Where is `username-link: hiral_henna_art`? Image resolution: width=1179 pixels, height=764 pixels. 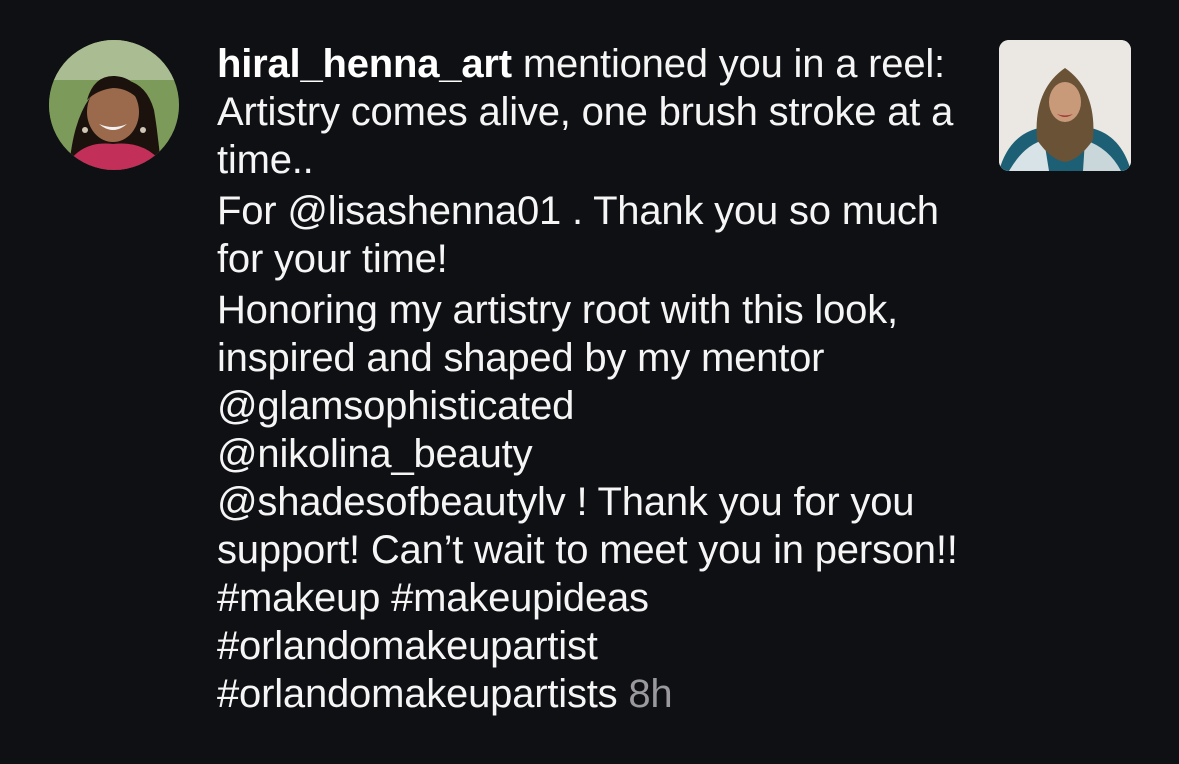
username-link: hiral_henna_art is located at coordinates (364, 64).